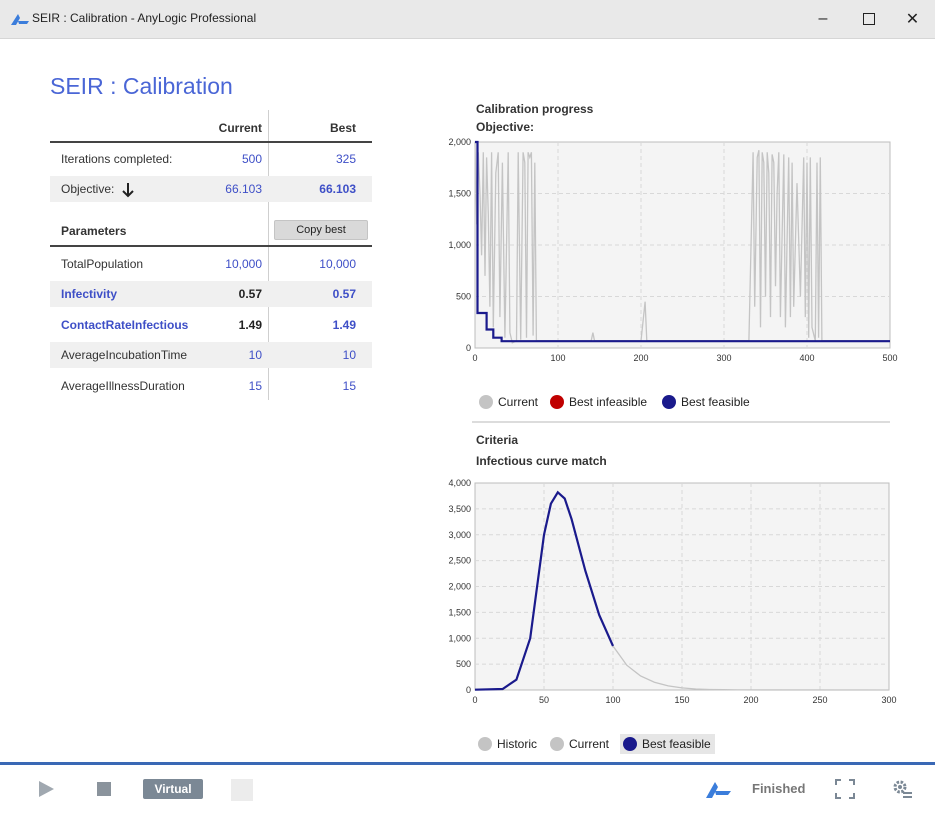  Describe the element at coordinates (459, 535) in the screenshot. I see `y-tick-label: 3,000` at that location.